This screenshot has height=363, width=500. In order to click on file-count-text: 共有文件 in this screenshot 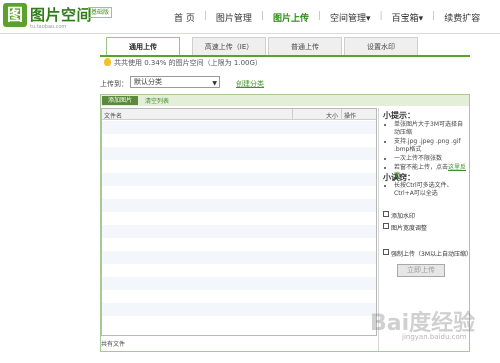, I will do `click(113, 344)`.